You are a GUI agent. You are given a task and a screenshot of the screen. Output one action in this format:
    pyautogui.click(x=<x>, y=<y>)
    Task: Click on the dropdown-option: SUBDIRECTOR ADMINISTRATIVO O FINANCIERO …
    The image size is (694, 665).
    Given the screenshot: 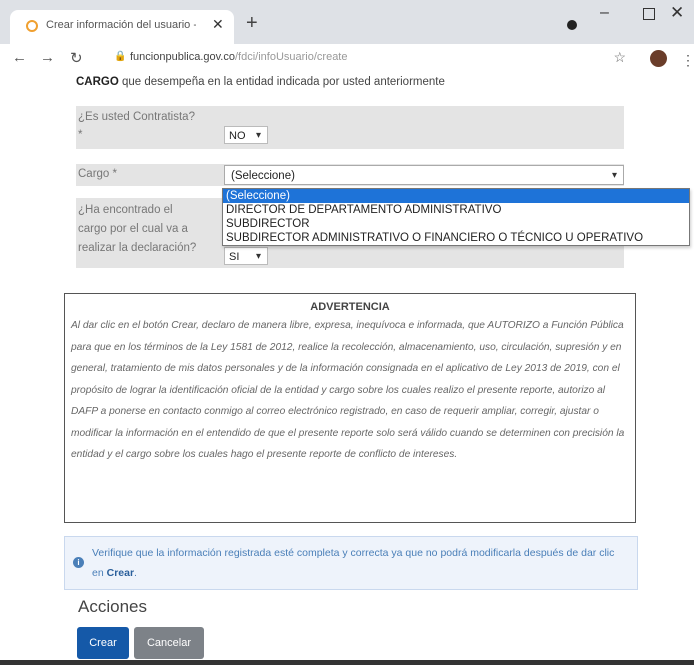 What is the action you would take?
    pyautogui.click(x=456, y=238)
    